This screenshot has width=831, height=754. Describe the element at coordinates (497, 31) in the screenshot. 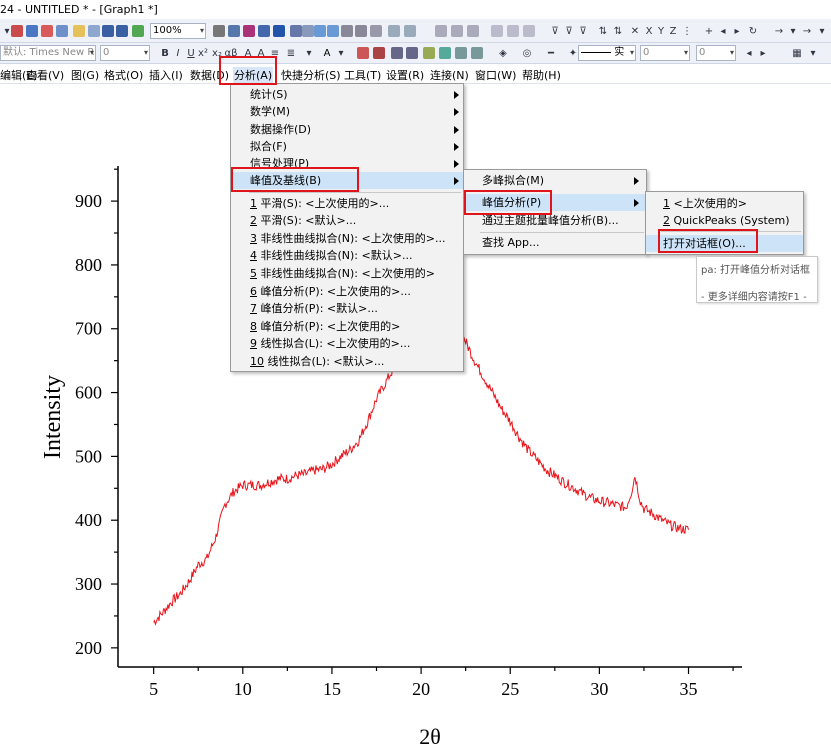

I see `mask-icon` at that location.